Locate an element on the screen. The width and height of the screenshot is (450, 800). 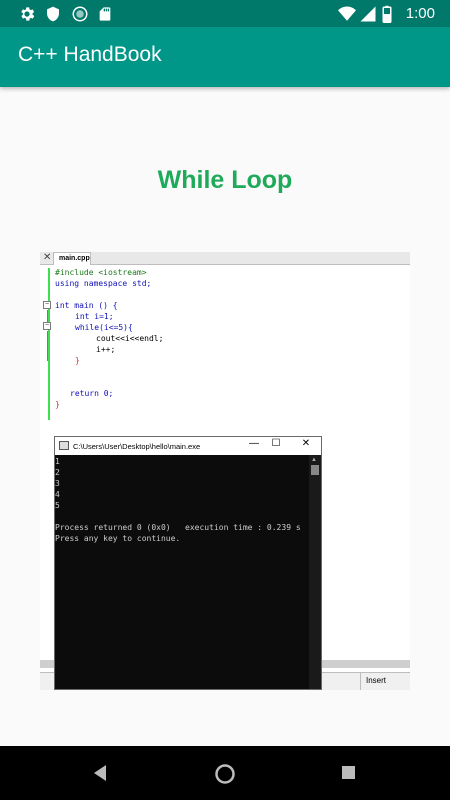
maximize-icon: ☐ is located at coordinates (276, 443).